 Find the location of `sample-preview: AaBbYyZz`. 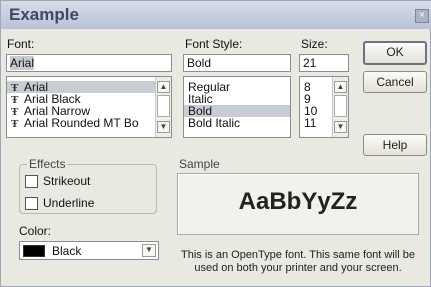

sample-preview: AaBbYyZz is located at coordinates (298, 204).